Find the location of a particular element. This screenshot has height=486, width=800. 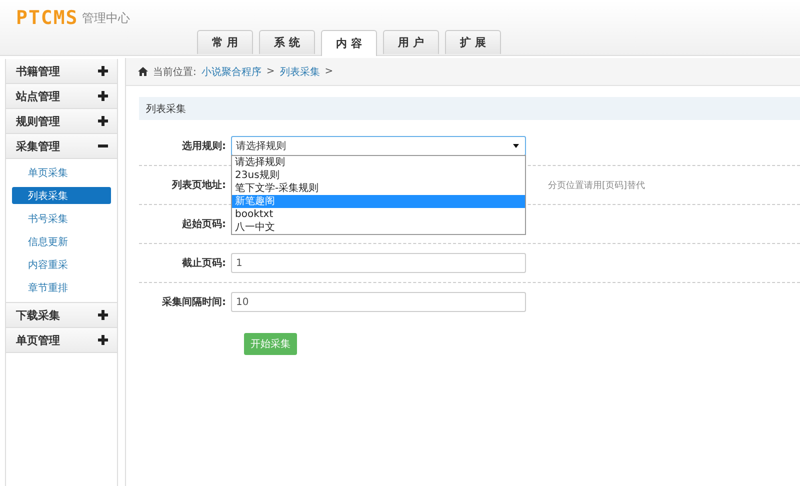

panel-title: 列表采集 is located at coordinates (469, 108).